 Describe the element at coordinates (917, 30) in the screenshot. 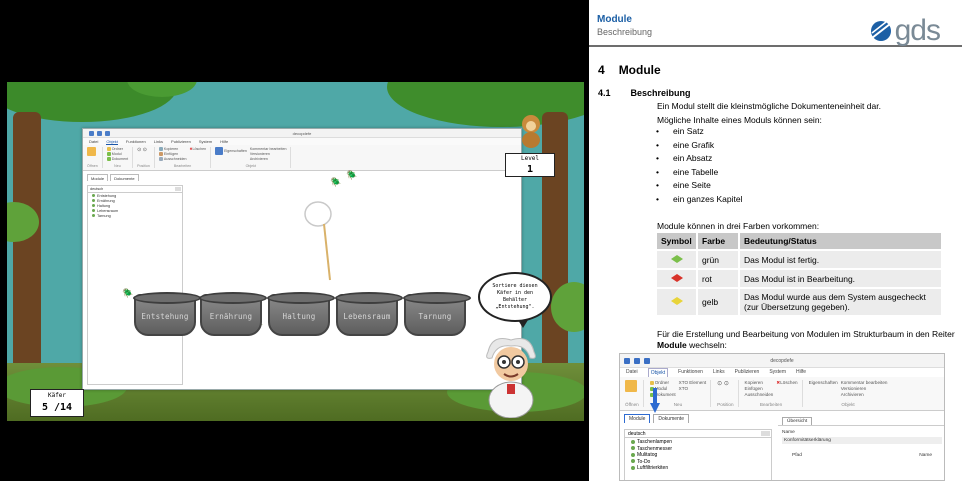

I see `gds-logo-text: gds` at that location.